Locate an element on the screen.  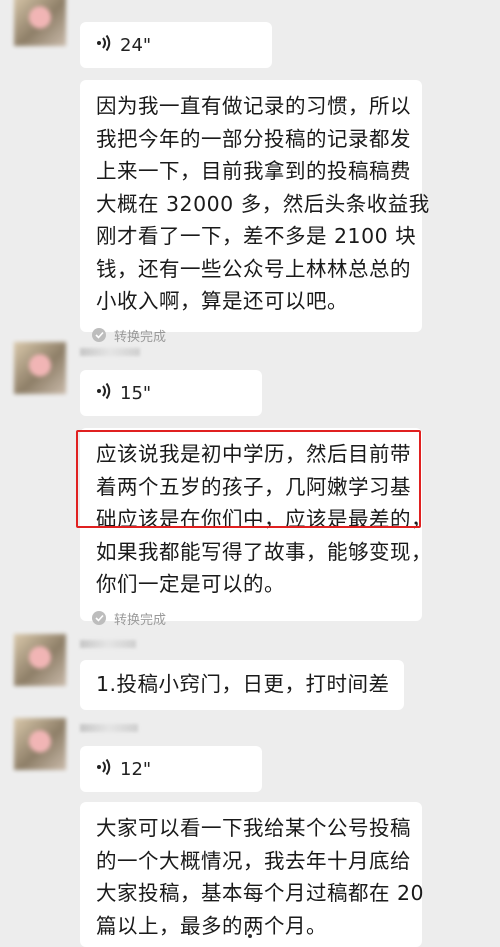
transcript-line: 上来一下，目前我拿到的投稿稿费 is located at coordinates (253, 171).